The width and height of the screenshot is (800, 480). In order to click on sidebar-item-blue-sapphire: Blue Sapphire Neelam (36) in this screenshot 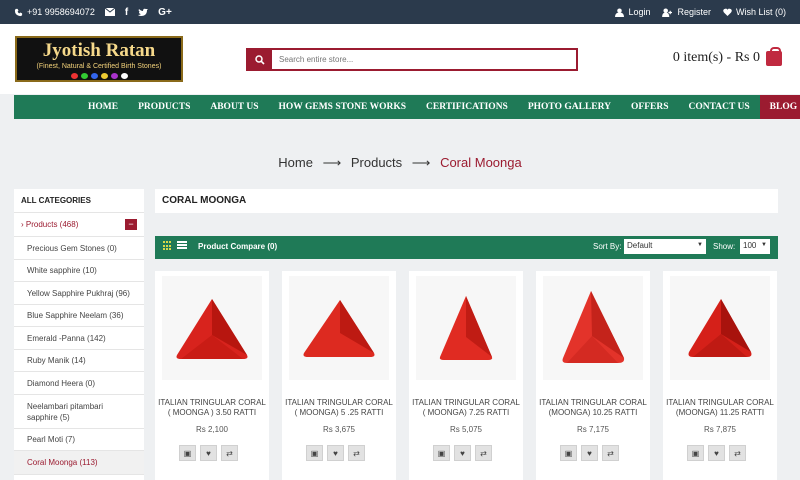, I will do `click(79, 316)`.